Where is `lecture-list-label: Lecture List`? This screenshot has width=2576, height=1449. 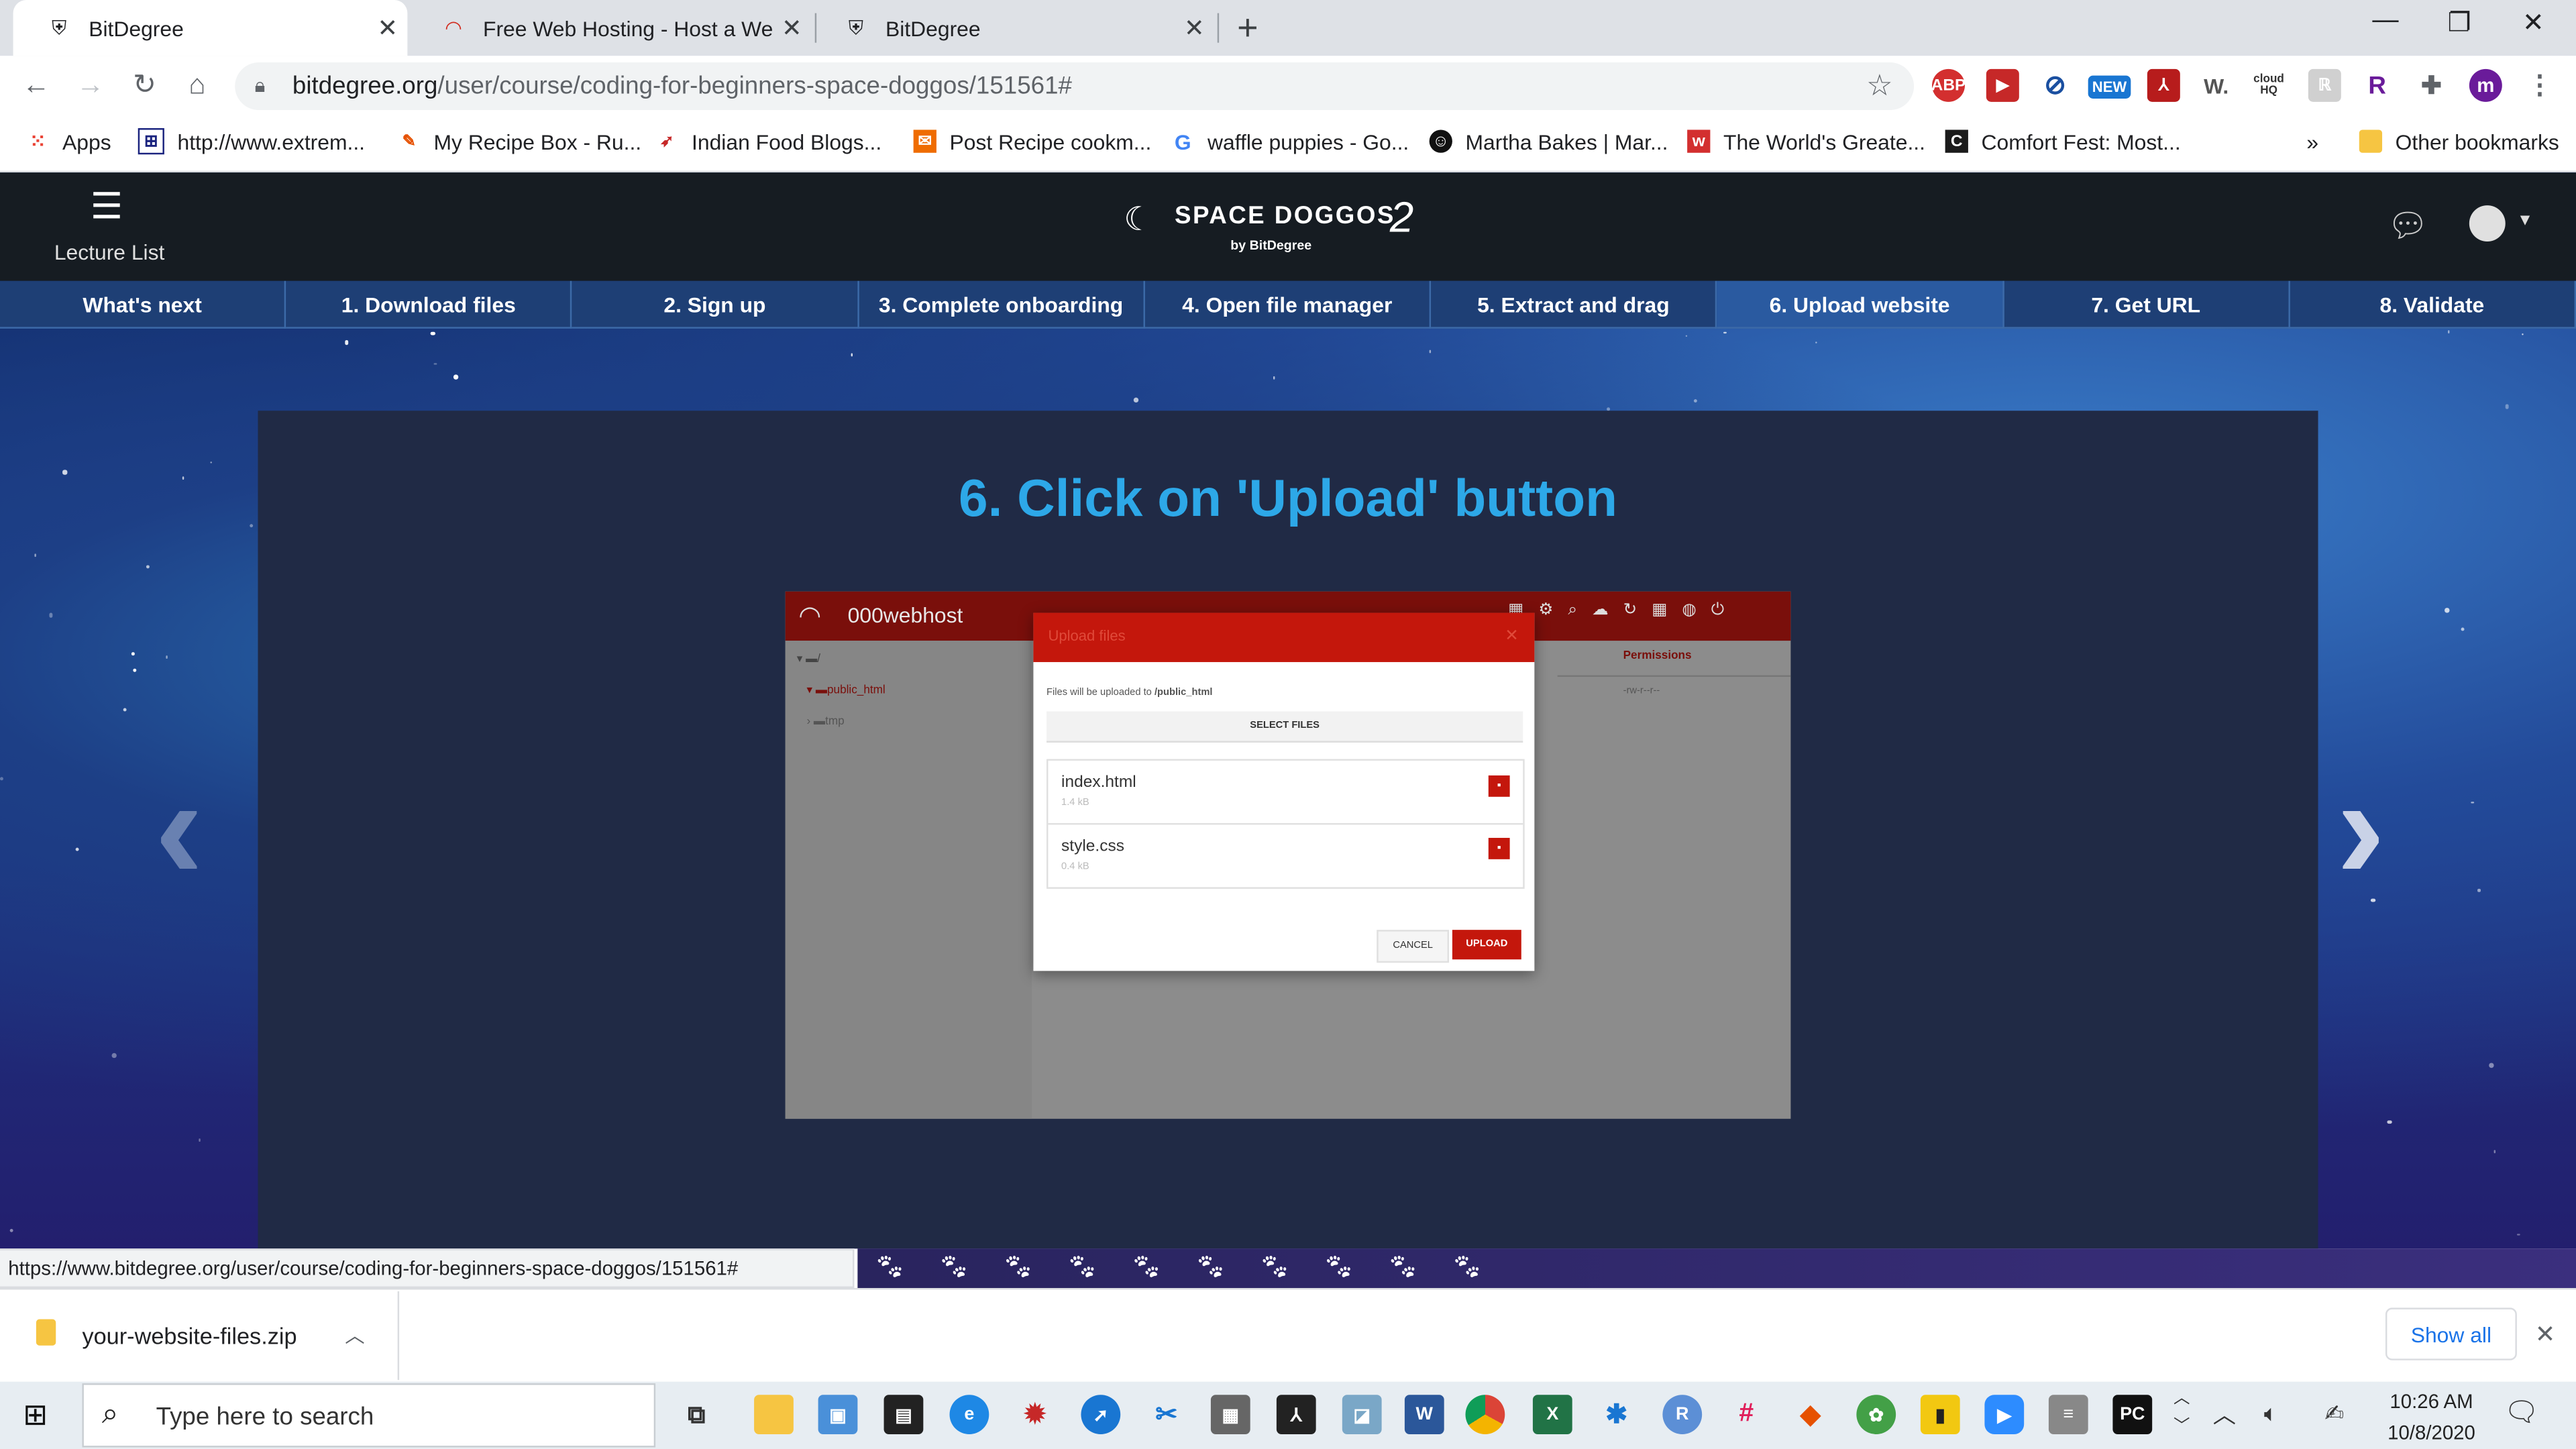
lecture-list-label: Lecture List is located at coordinates (109, 252).